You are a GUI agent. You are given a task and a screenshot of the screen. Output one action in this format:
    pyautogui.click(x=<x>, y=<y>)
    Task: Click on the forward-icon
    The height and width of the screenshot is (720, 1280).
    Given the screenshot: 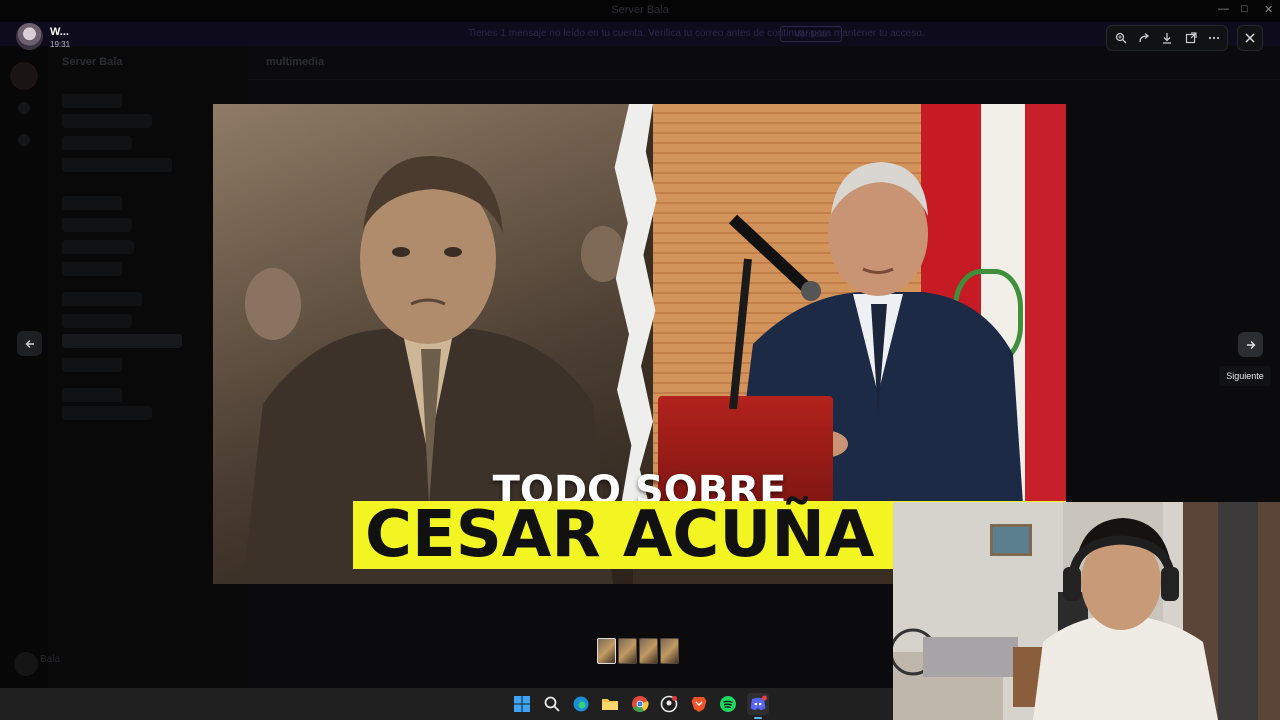 What is the action you would take?
    pyautogui.click(x=1144, y=38)
    